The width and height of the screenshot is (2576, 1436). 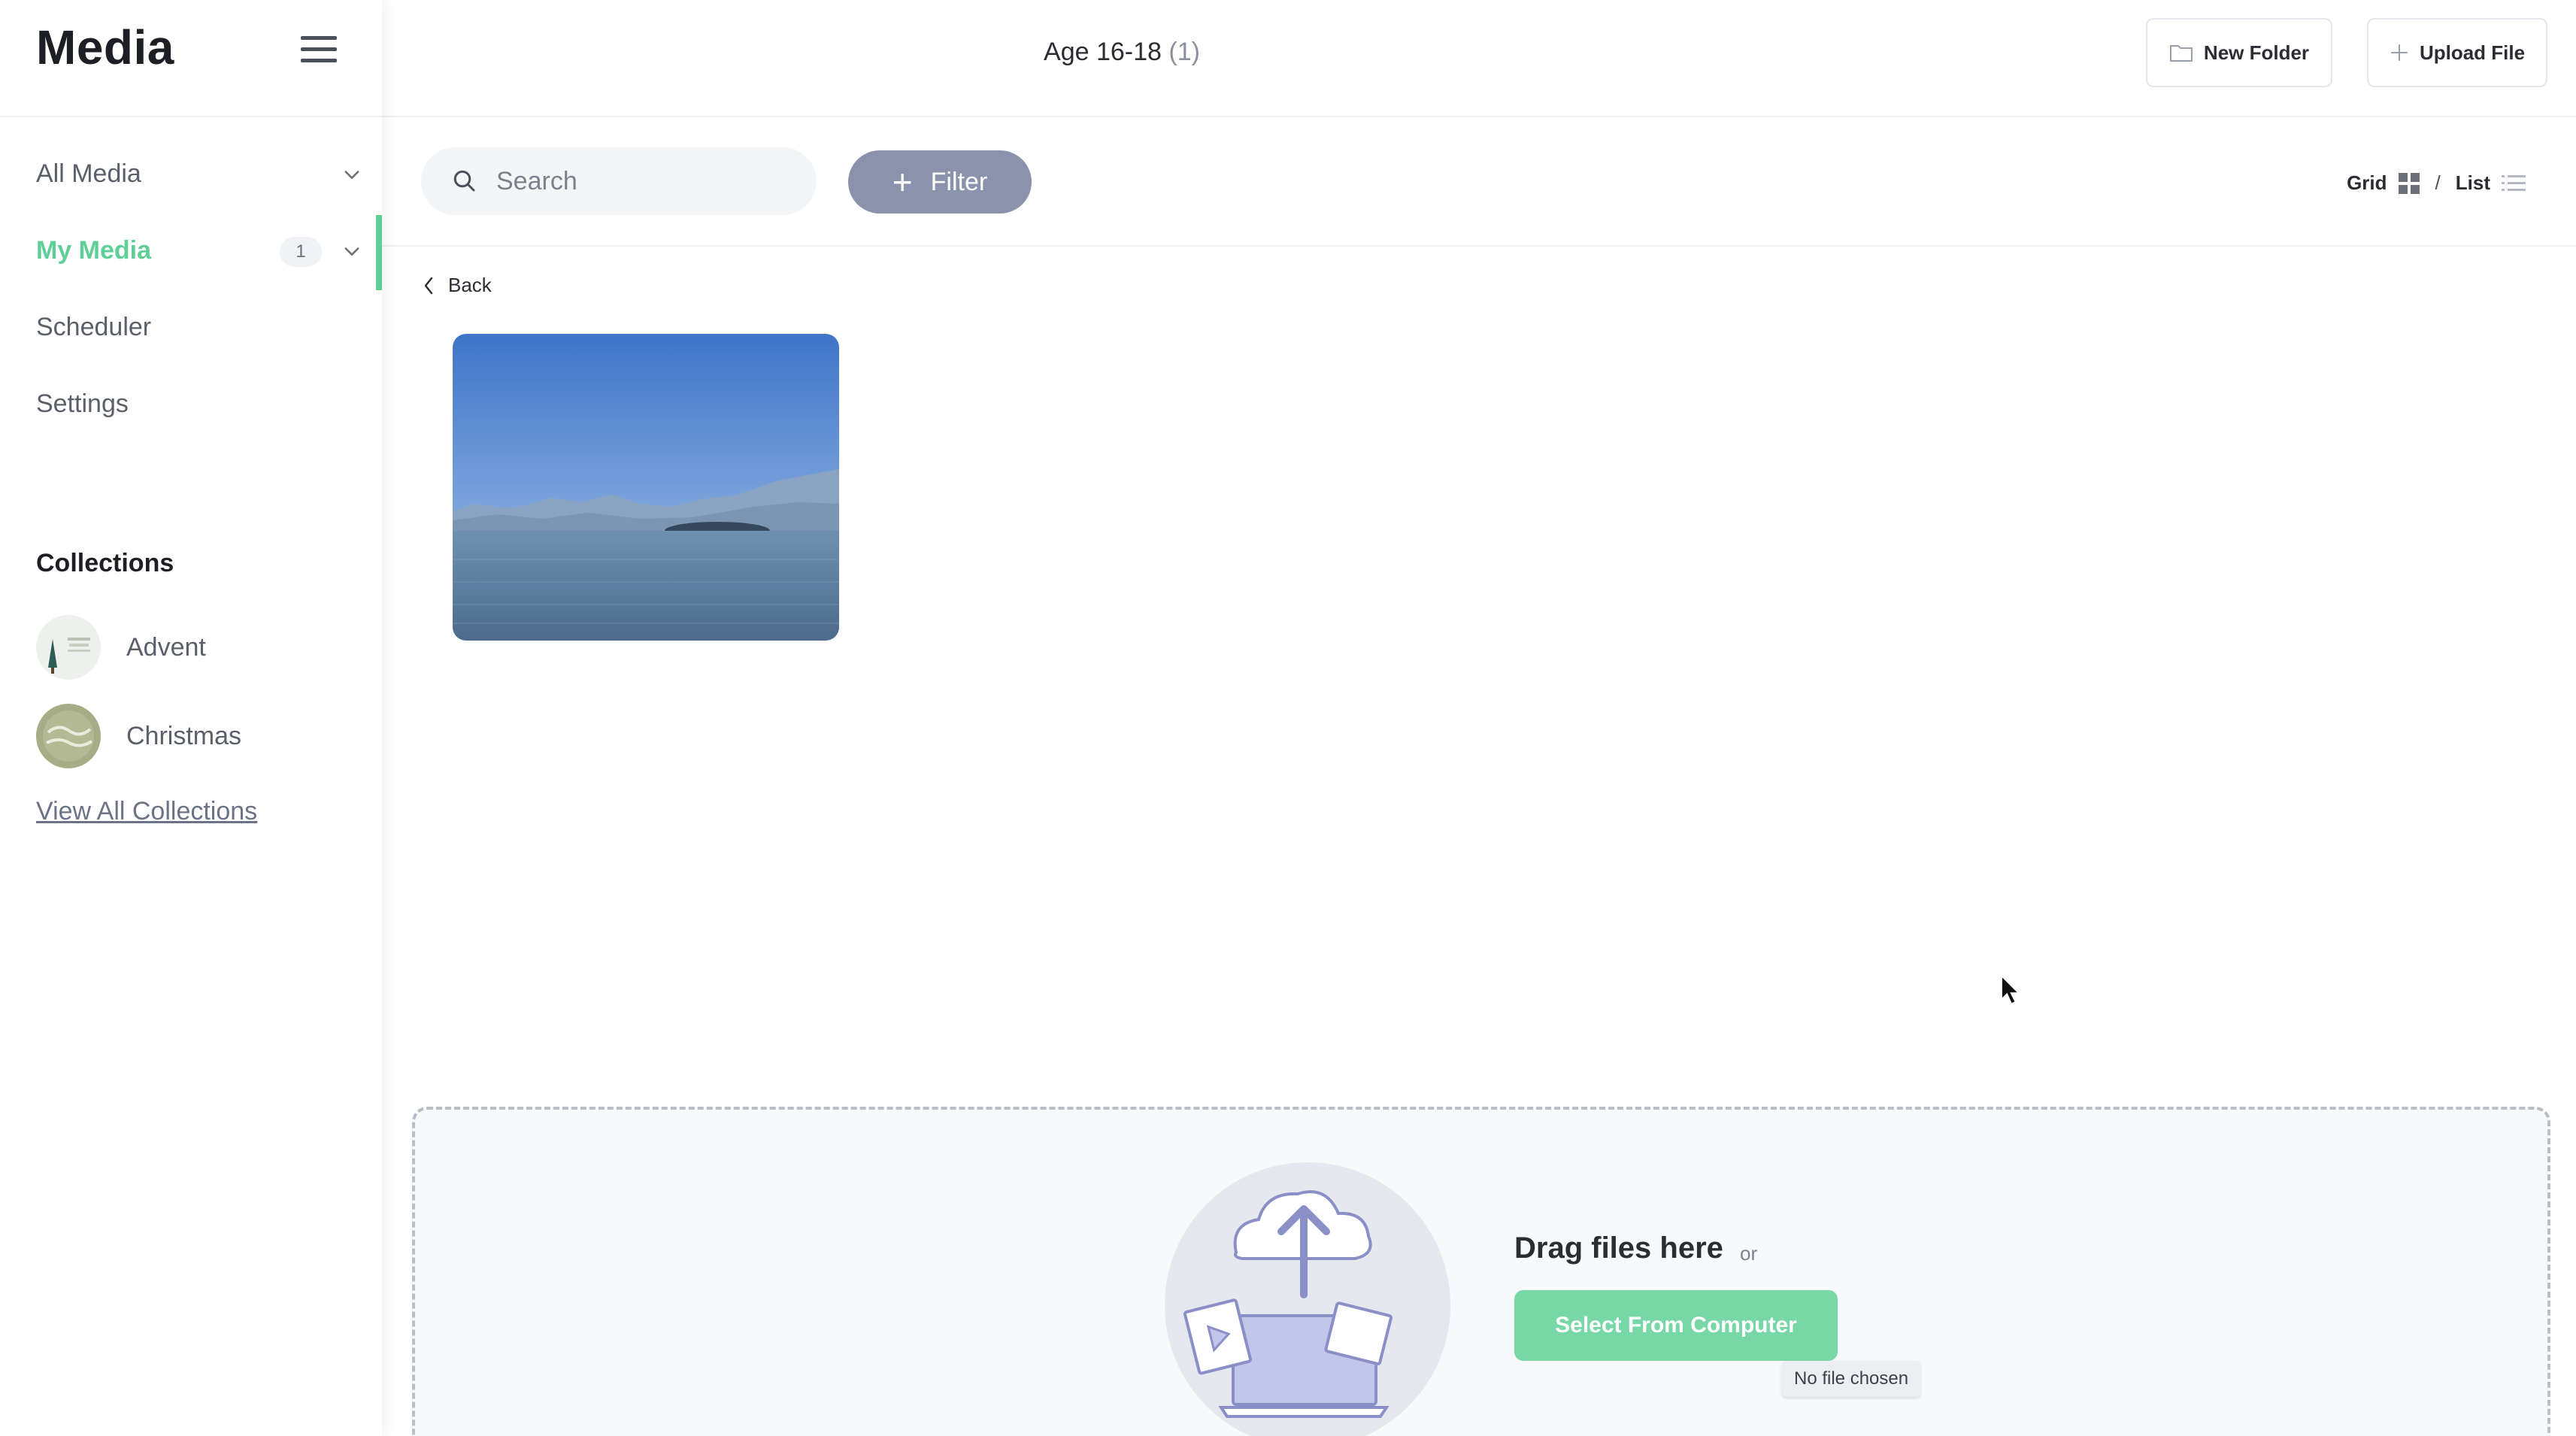 What do you see at coordinates (2491, 183) in the screenshot?
I see `list-view-toggle: List` at bounding box center [2491, 183].